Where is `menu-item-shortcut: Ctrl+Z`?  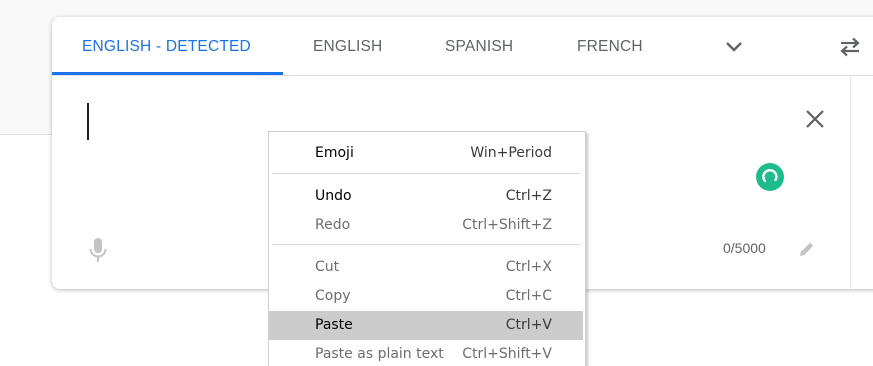 menu-item-shortcut: Ctrl+Z is located at coordinates (528, 196).